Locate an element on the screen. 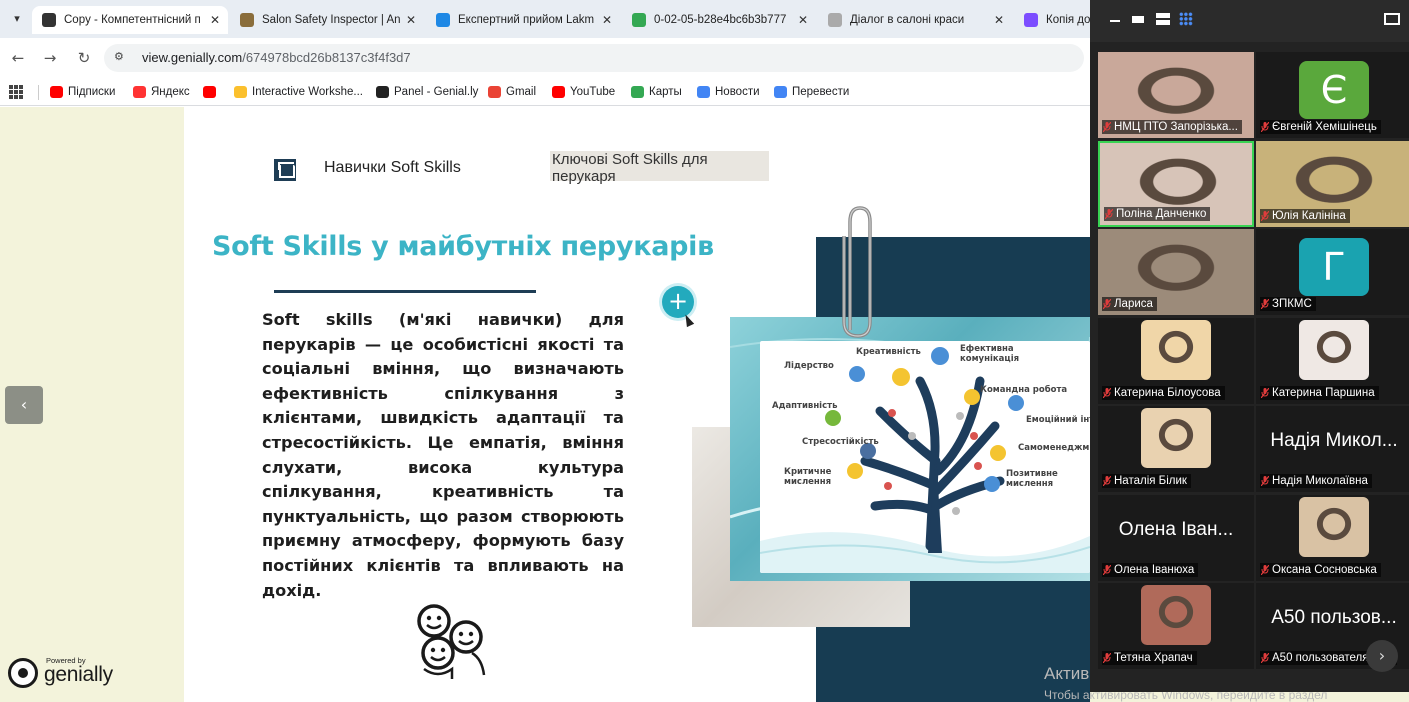 This screenshot has height=702, width=1409. participant-name-text: Євгеній Хемішінець is located at coordinates (1324, 127).